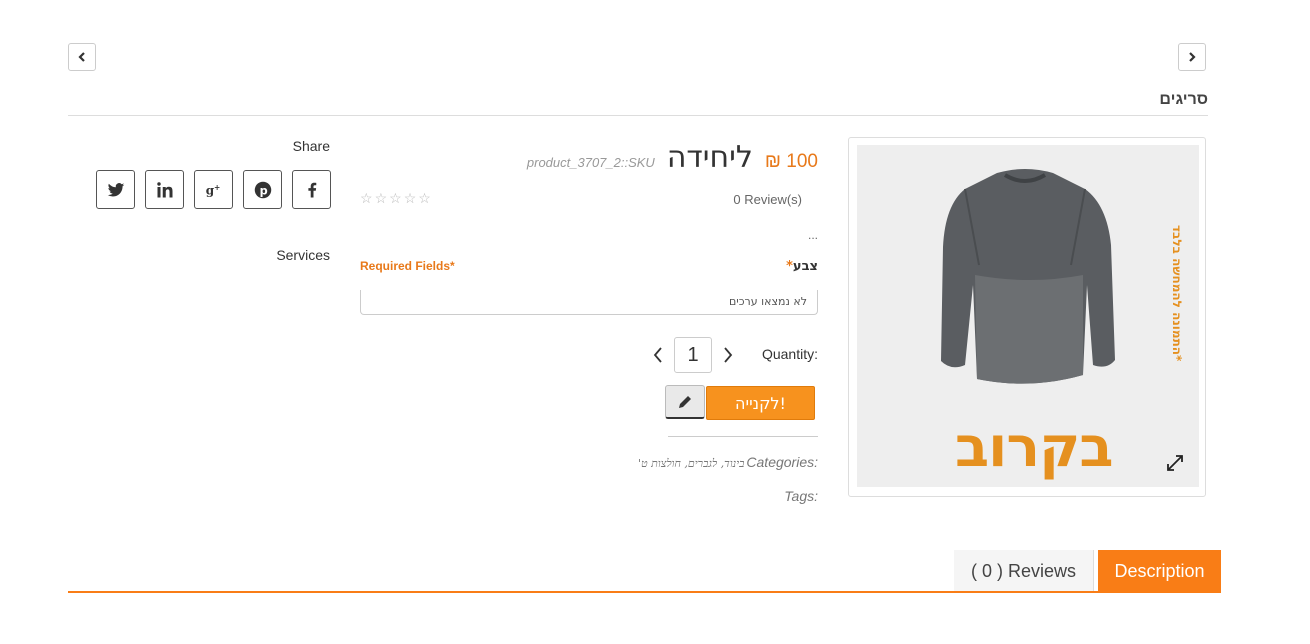 This screenshot has width=1310, height=644. I want to click on categories-row: בינוד, לגברים, חולצות ט' Categories:, so click(728, 462).